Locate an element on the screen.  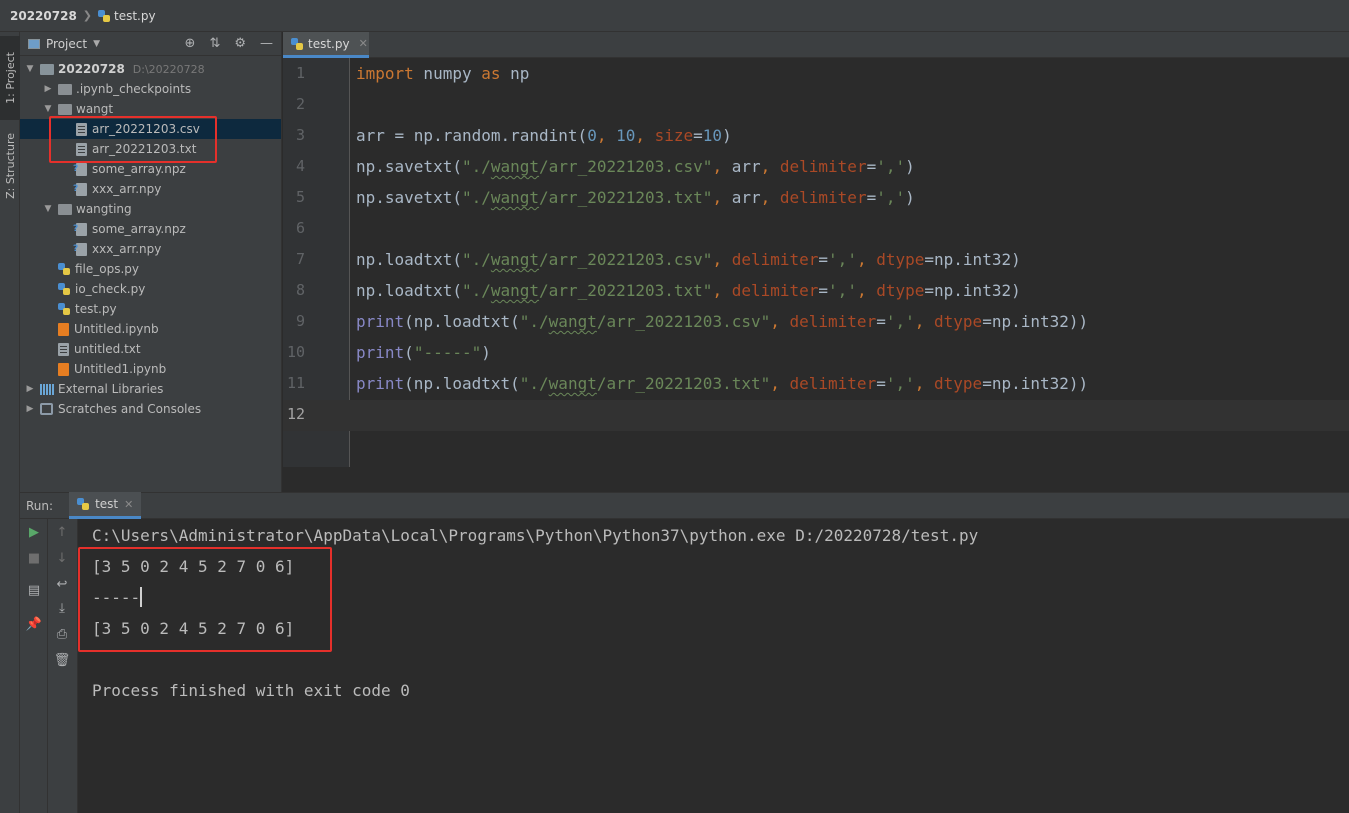
folder-icon is located at coordinates (65, 109).